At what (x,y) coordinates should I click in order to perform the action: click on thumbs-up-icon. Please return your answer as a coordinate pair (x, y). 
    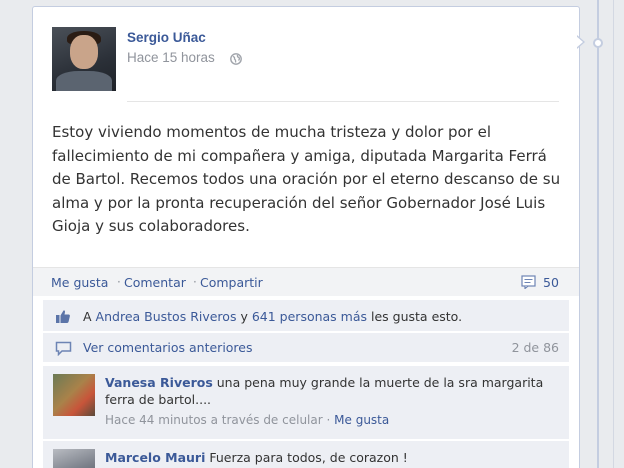
    Looking at the image, I should click on (63, 316).